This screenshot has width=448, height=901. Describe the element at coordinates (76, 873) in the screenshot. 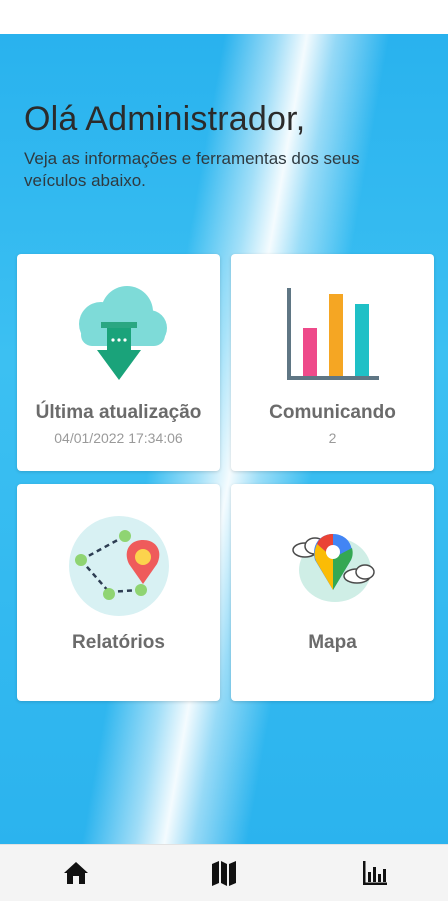

I see `home-icon` at that location.